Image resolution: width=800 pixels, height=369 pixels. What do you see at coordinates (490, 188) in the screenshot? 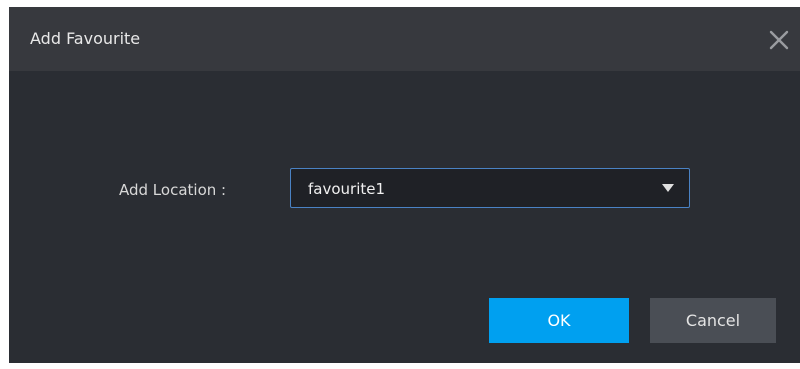
I see `add-location-select: favourite1` at bounding box center [490, 188].